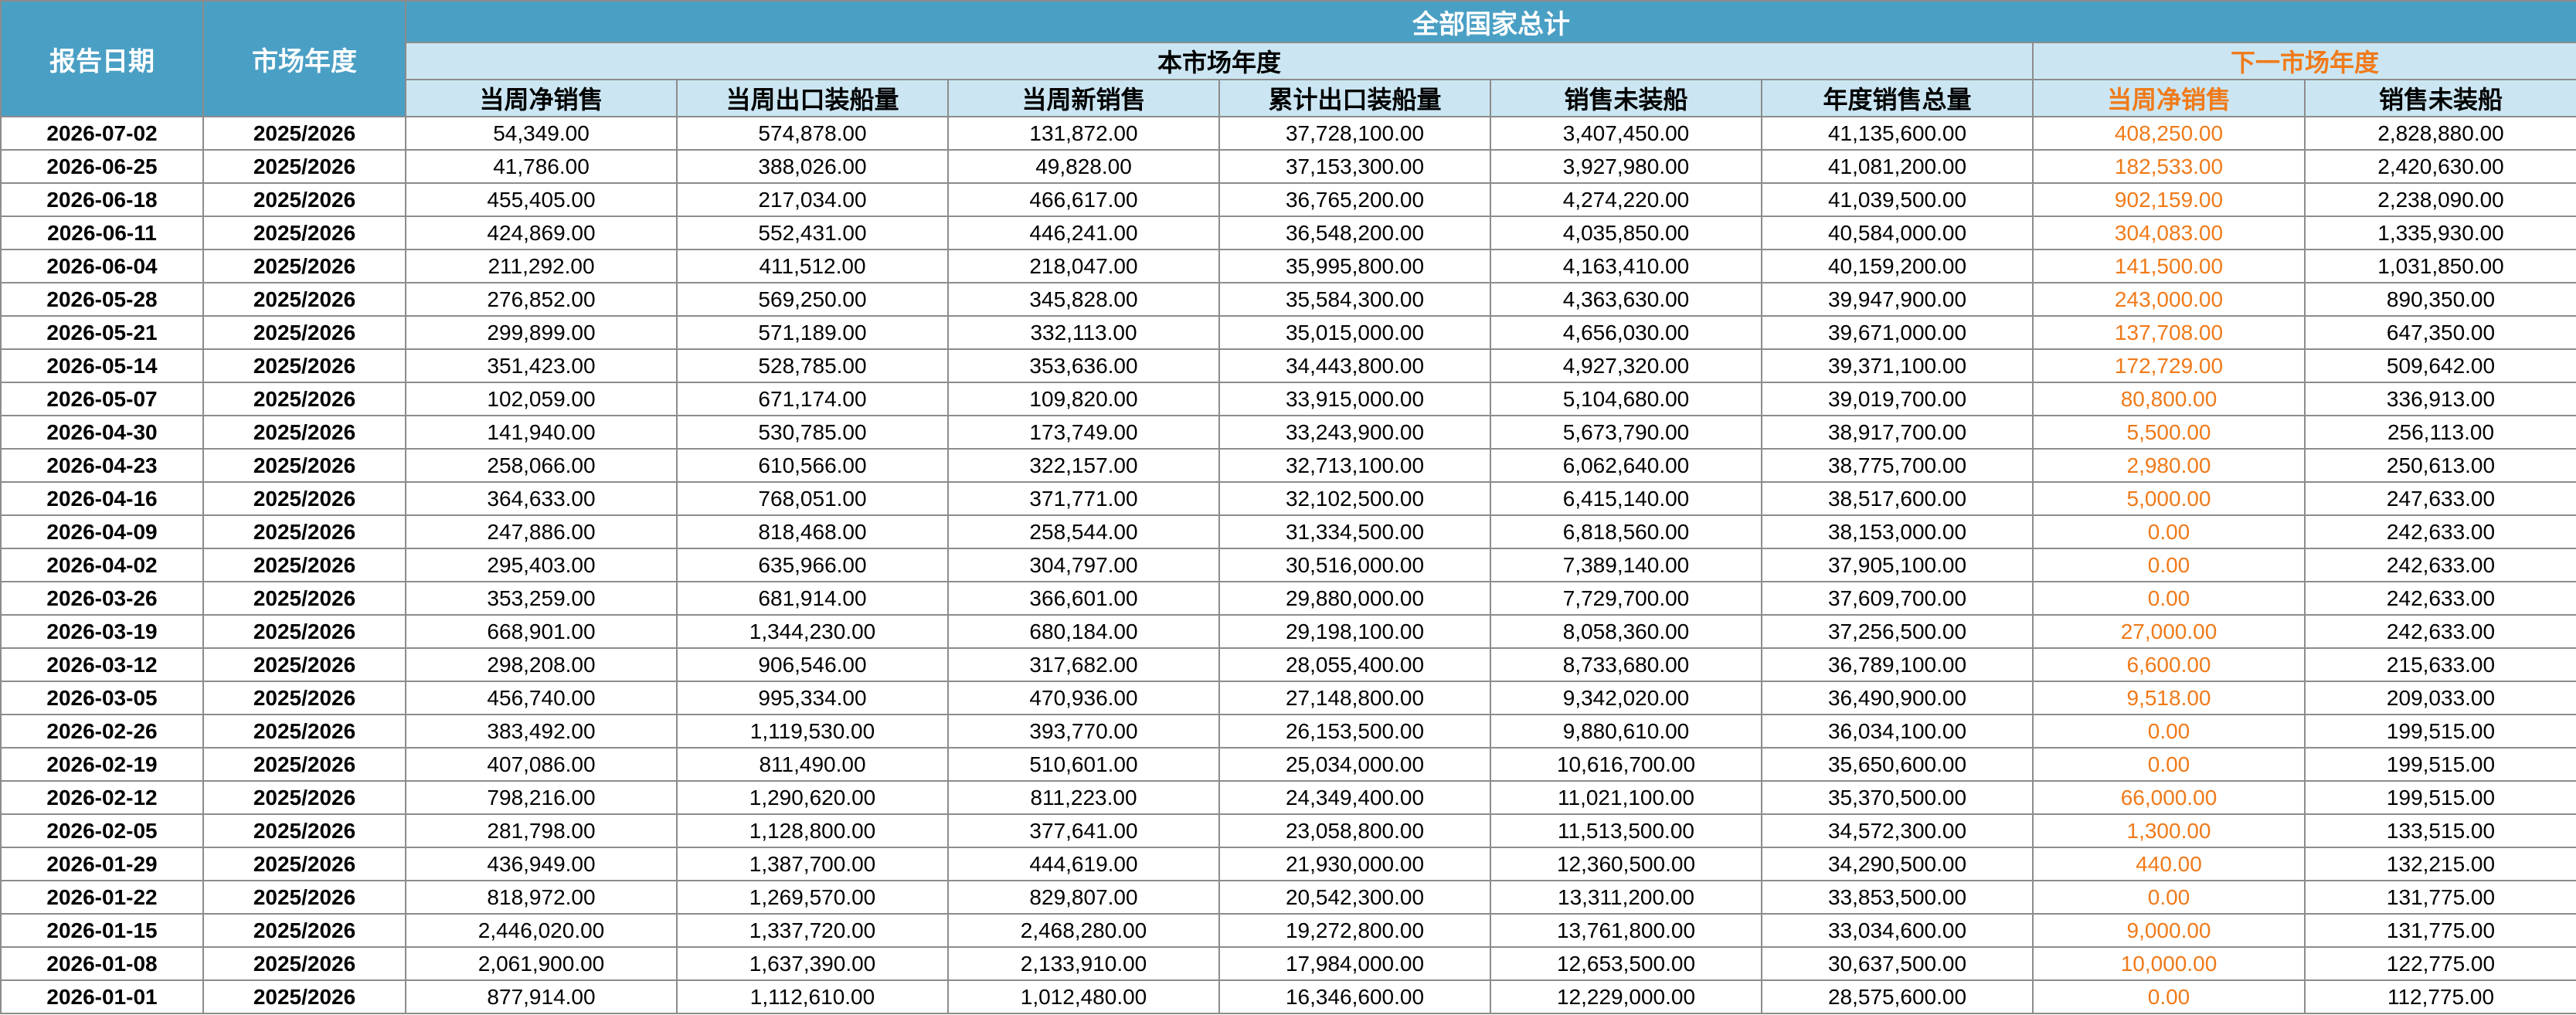 The width and height of the screenshot is (2576, 1015). What do you see at coordinates (1626, 930) in the screenshot?
I see `table-cell: 13,761,800.00` at bounding box center [1626, 930].